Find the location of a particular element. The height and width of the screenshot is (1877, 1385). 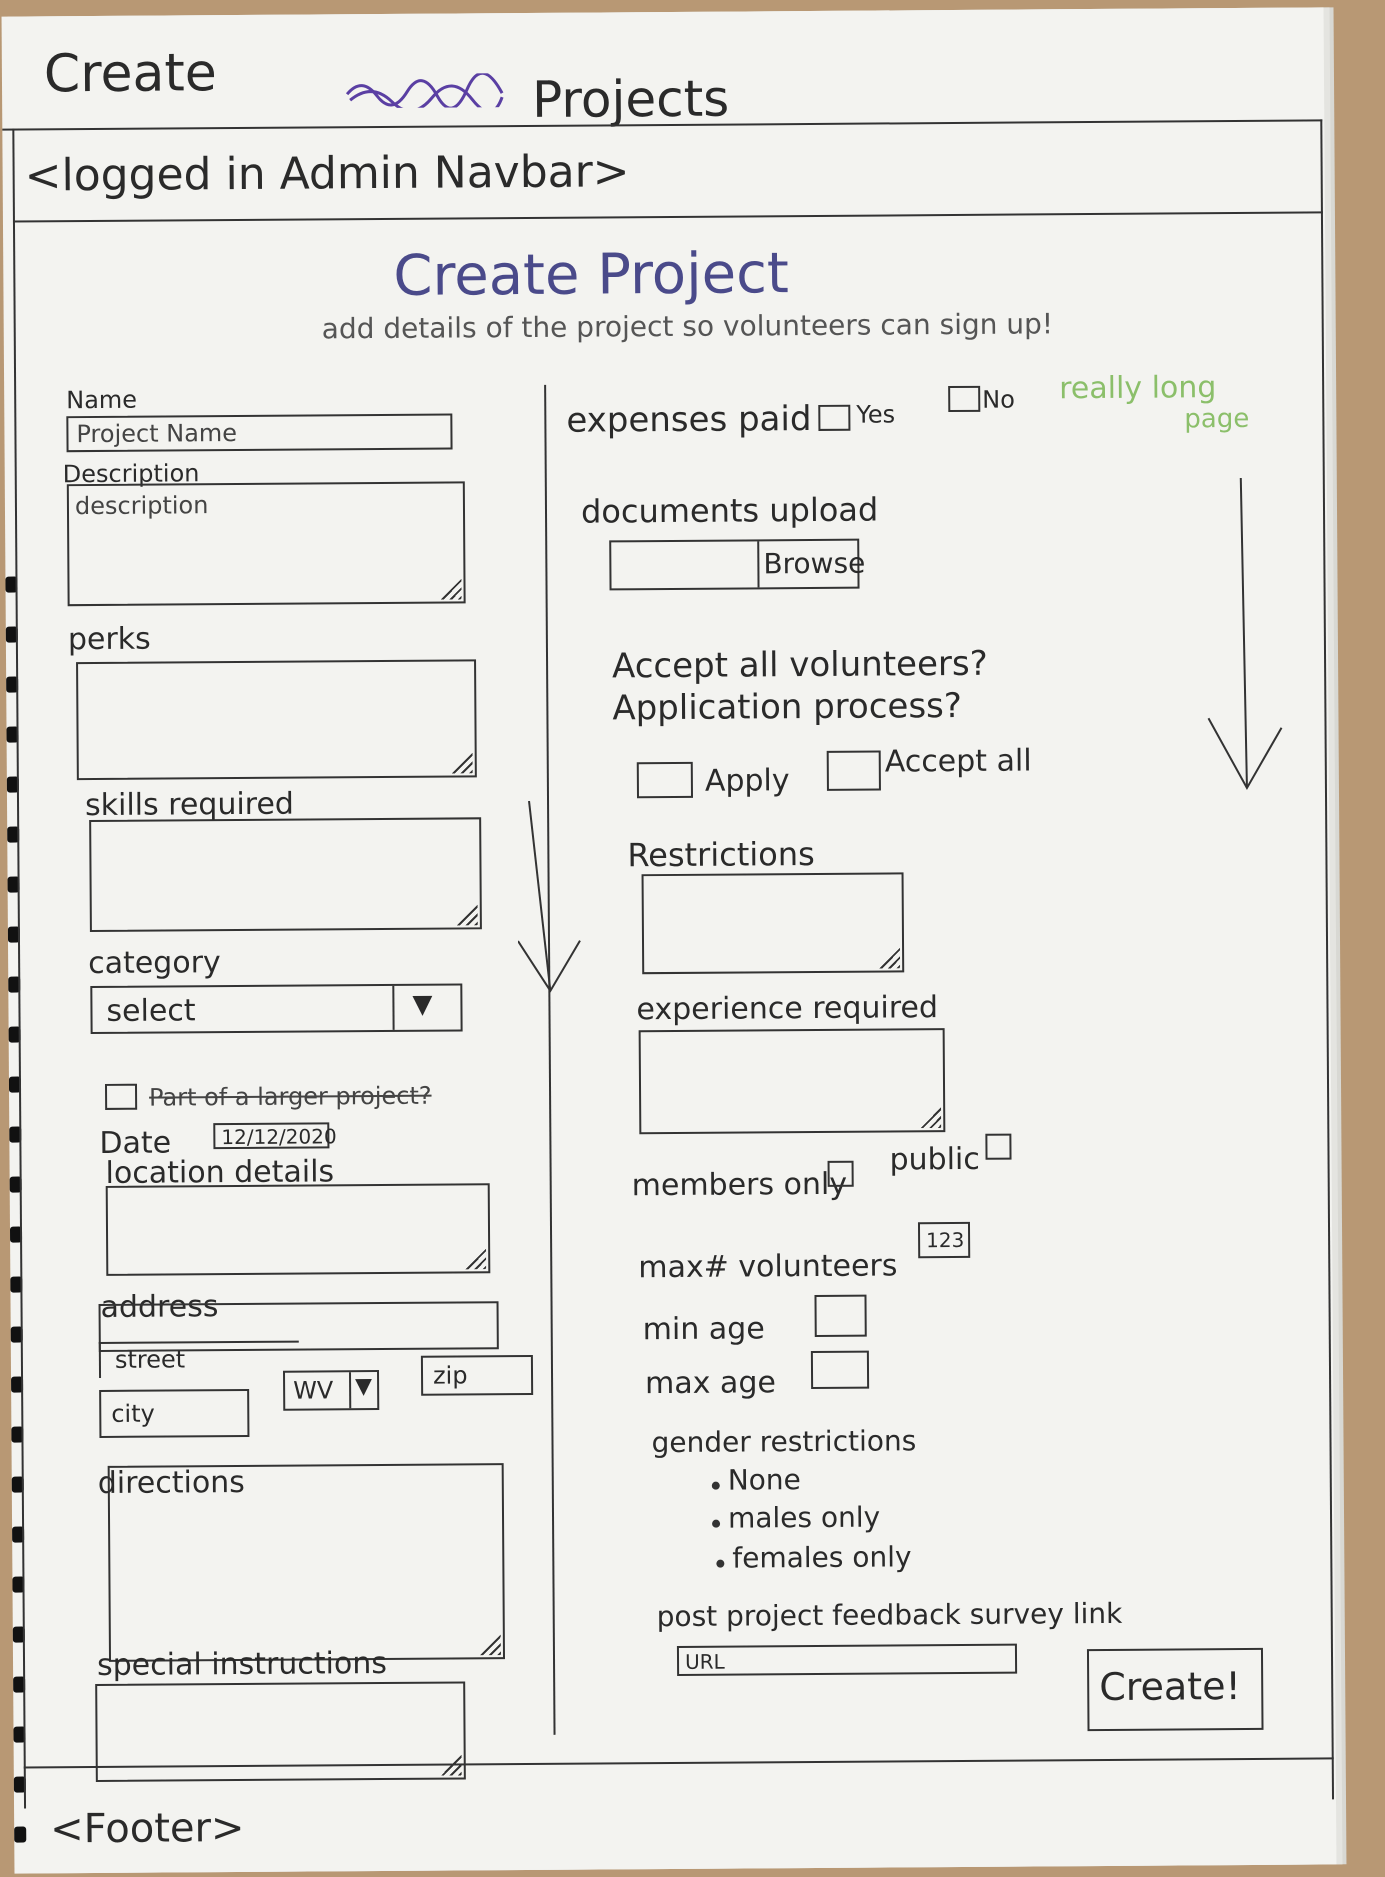

state-select: WV ▼ is located at coordinates (331, 1390).